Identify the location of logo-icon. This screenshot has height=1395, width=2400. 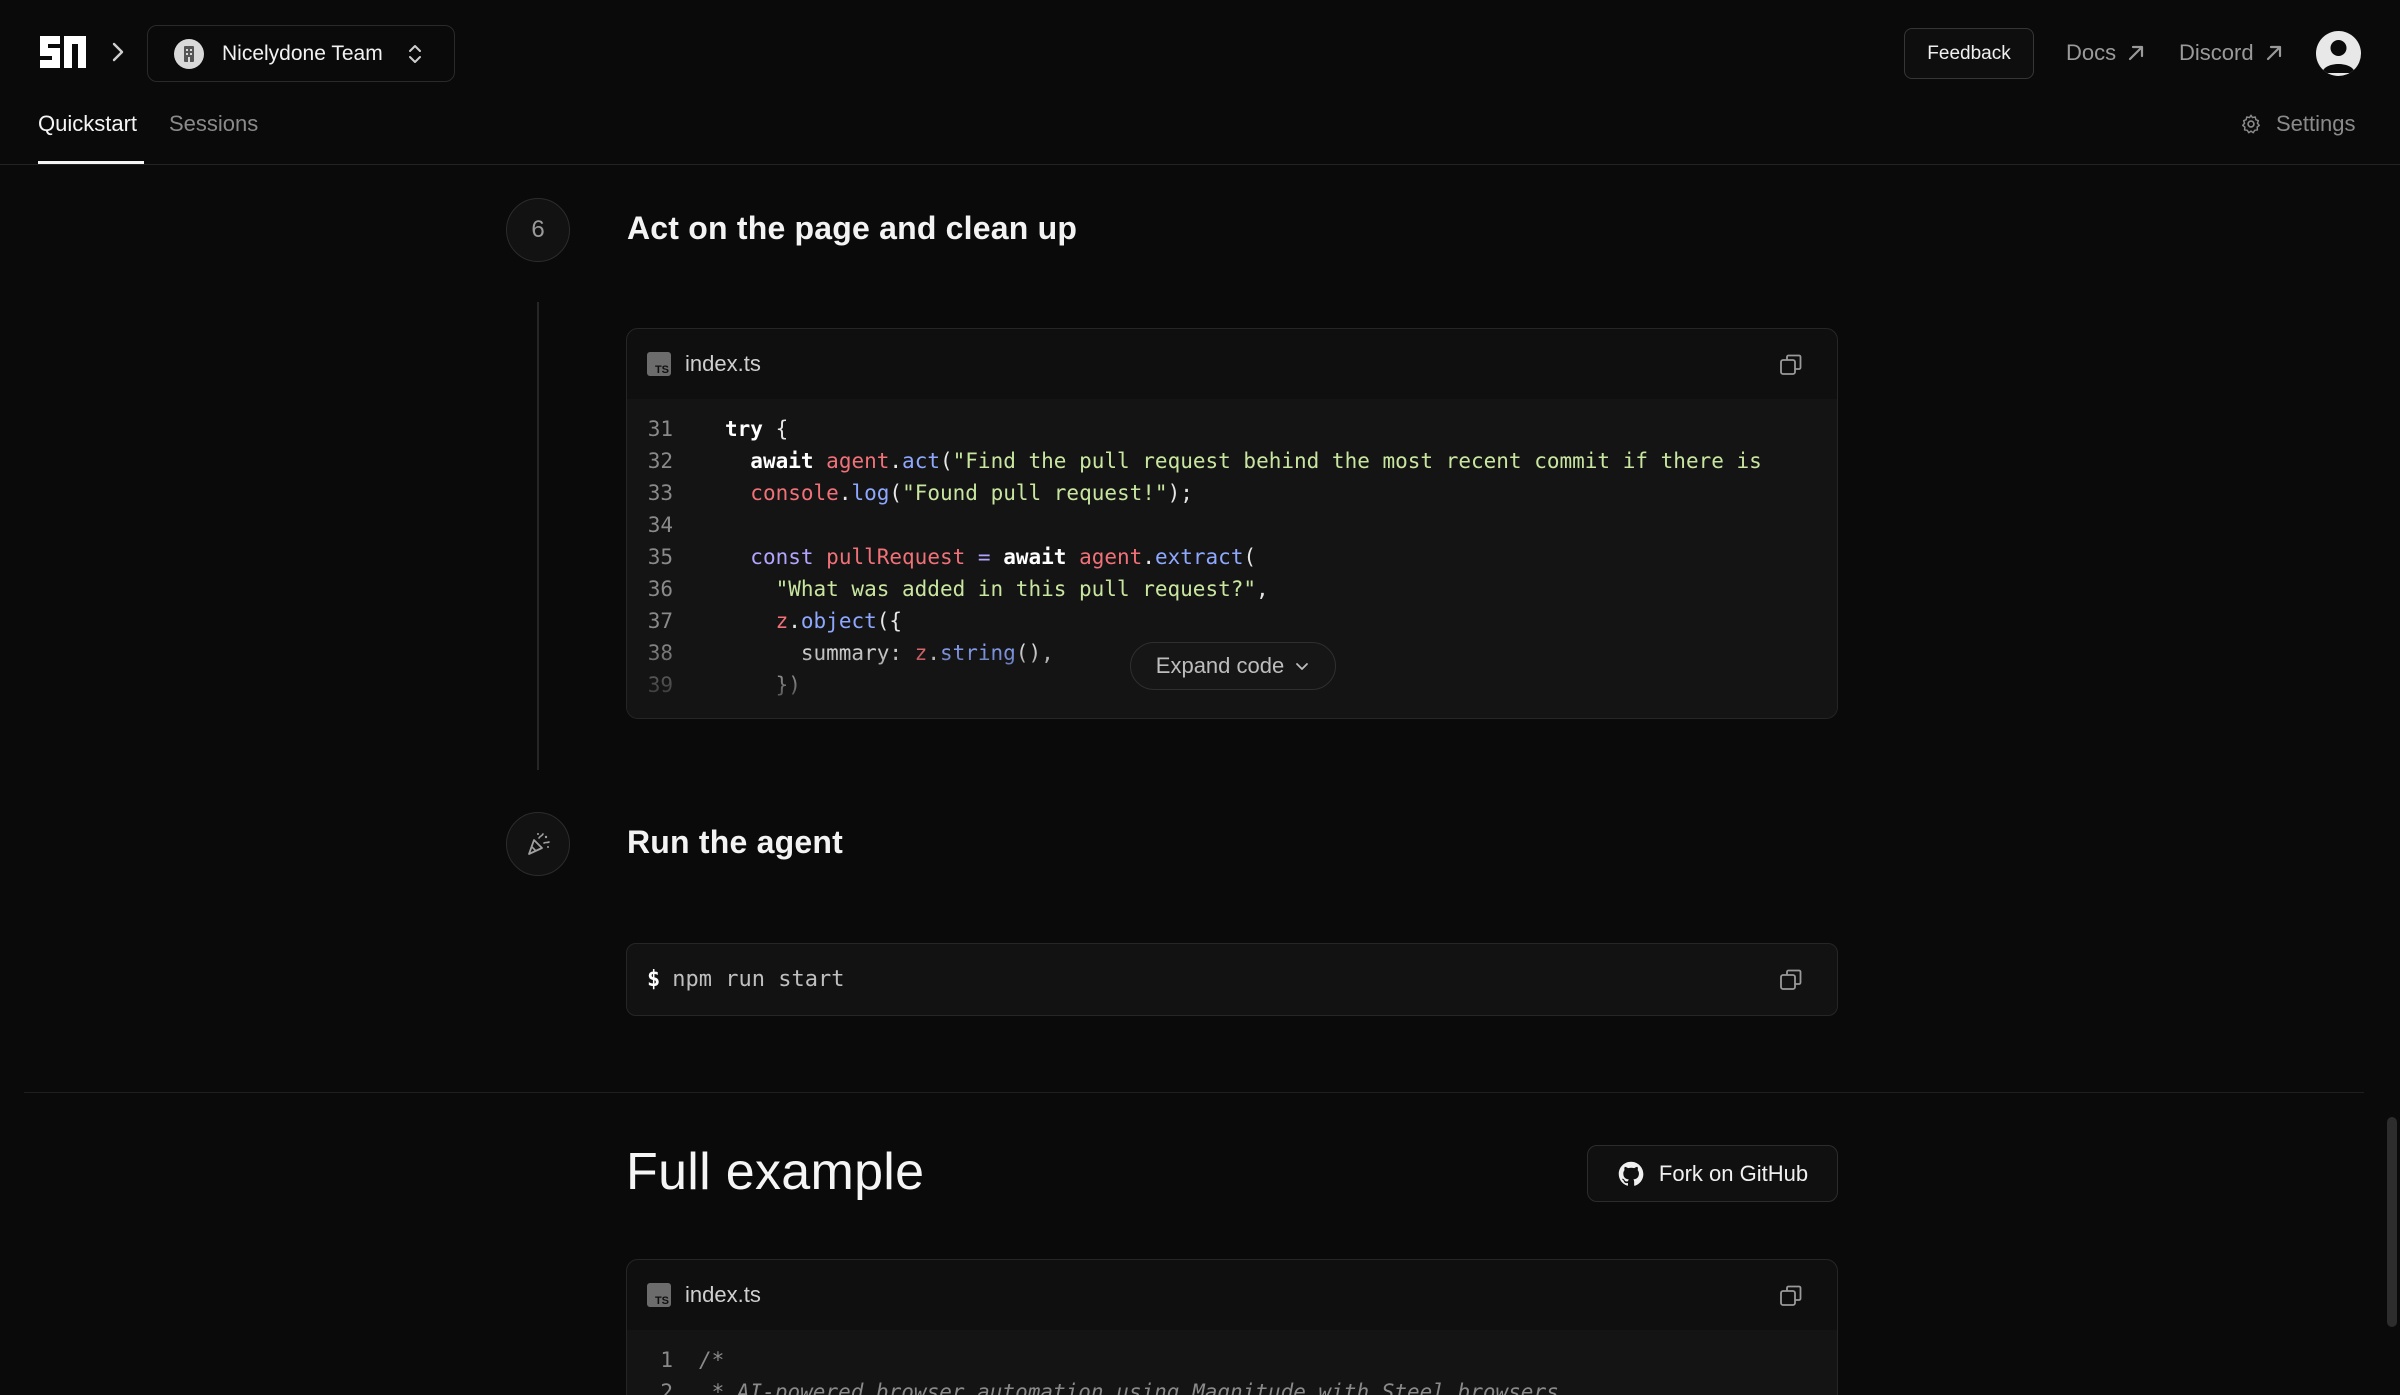
(63, 52).